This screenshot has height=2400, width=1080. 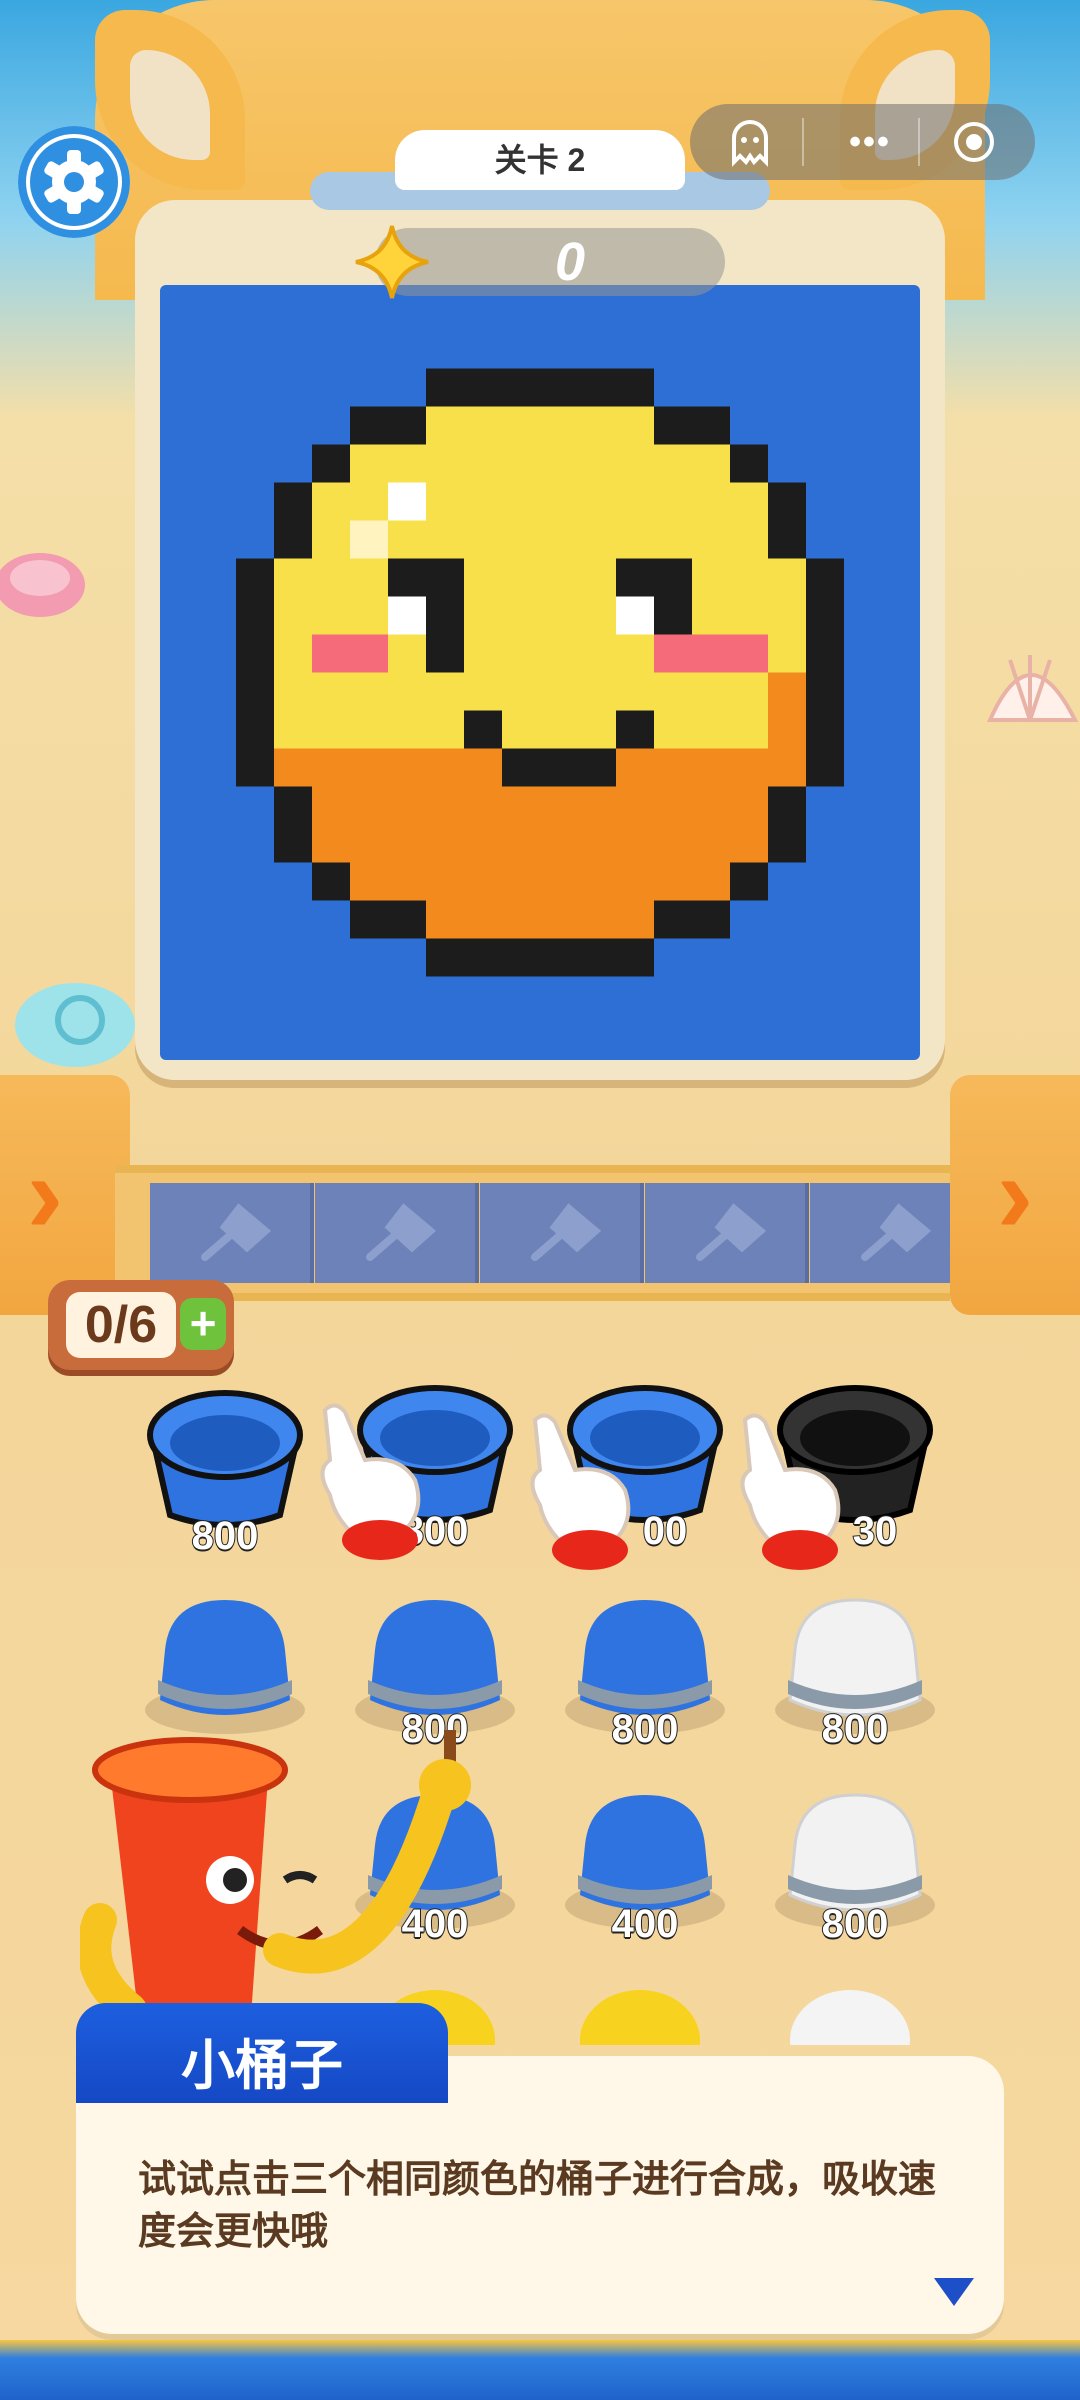 What do you see at coordinates (974, 142) in the screenshot?
I see `record-icon` at bounding box center [974, 142].